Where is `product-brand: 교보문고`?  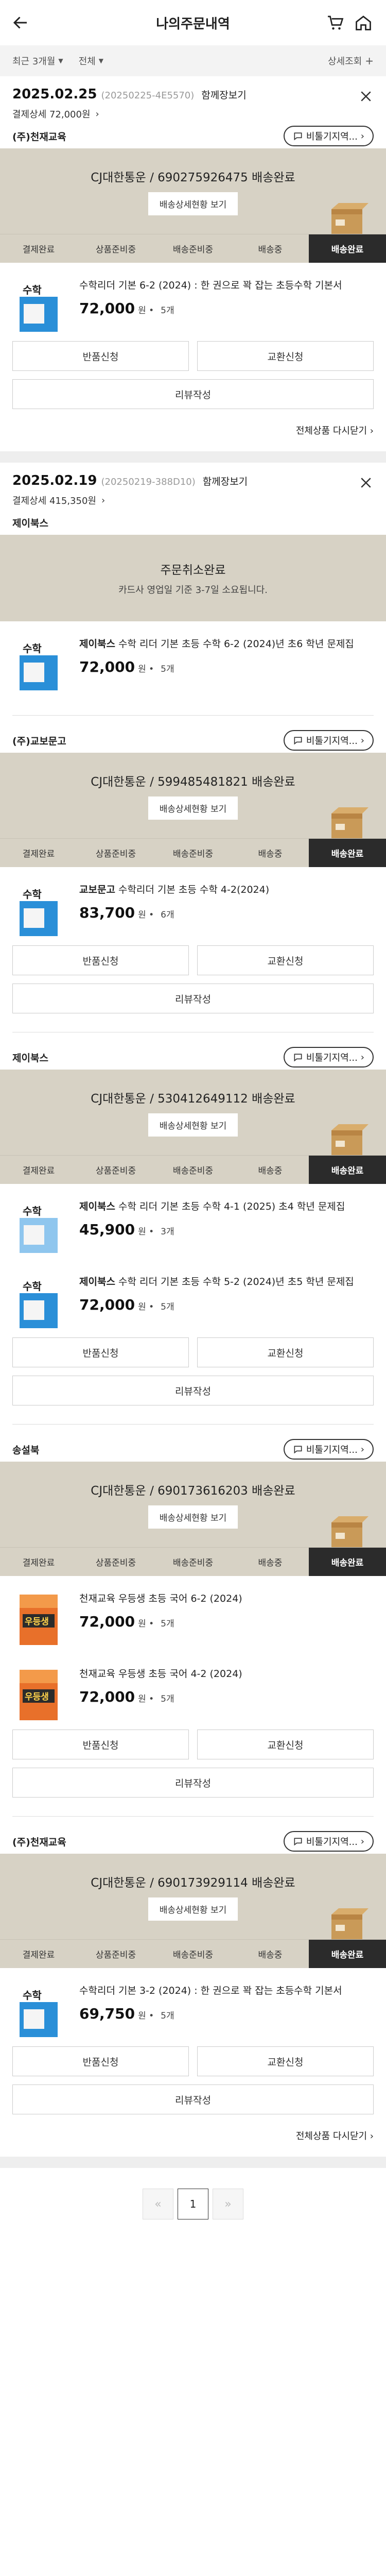
product-brand: 교보문고 is located at coordinates (97, 889).